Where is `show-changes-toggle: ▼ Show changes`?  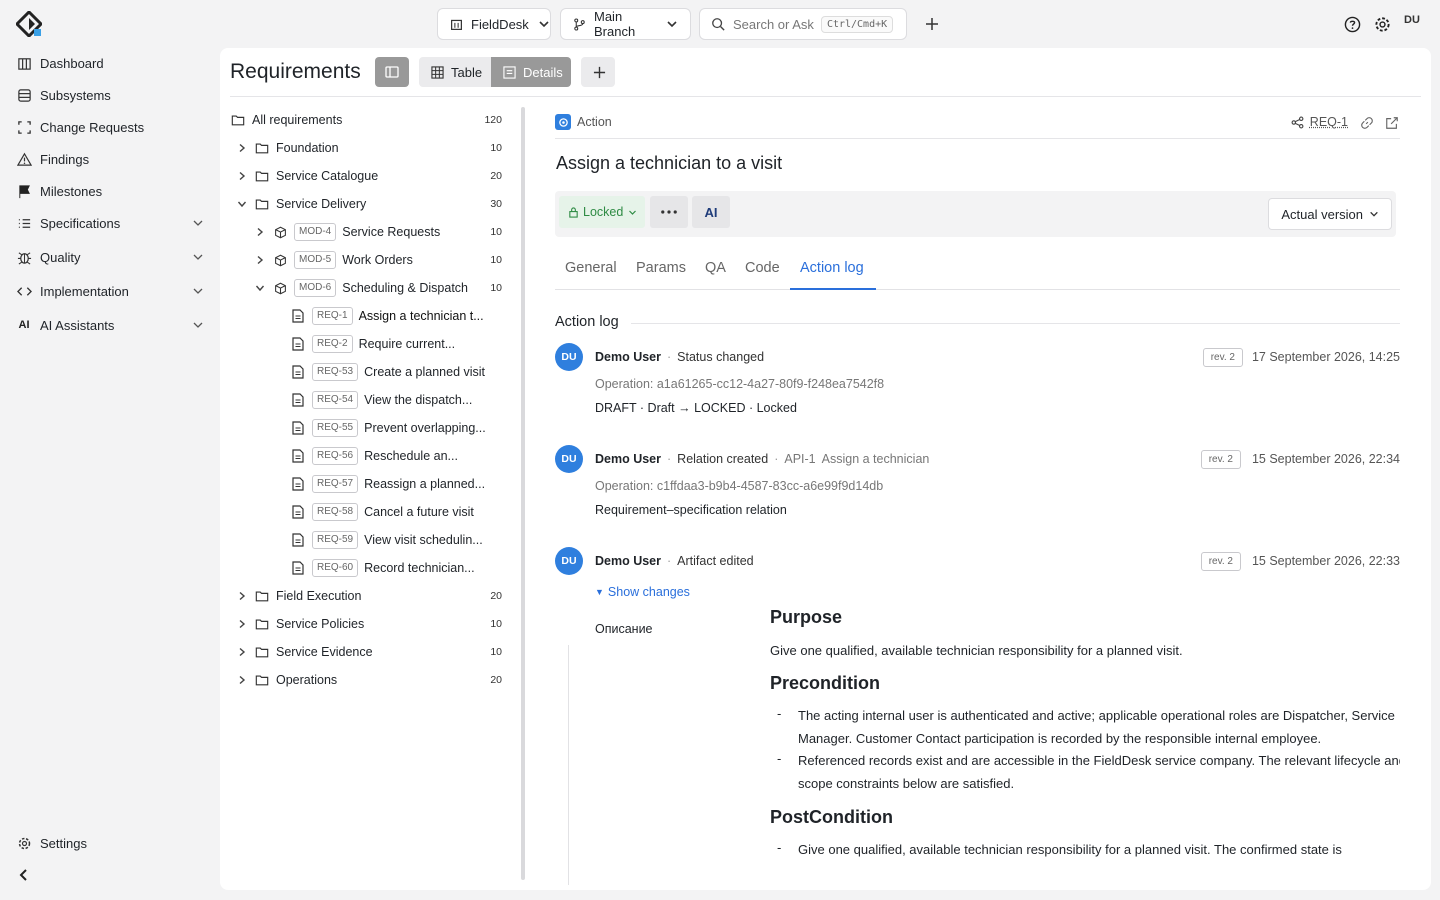 show-changes-toggle: ▼ Show changes is located at coordinates (642, 592).